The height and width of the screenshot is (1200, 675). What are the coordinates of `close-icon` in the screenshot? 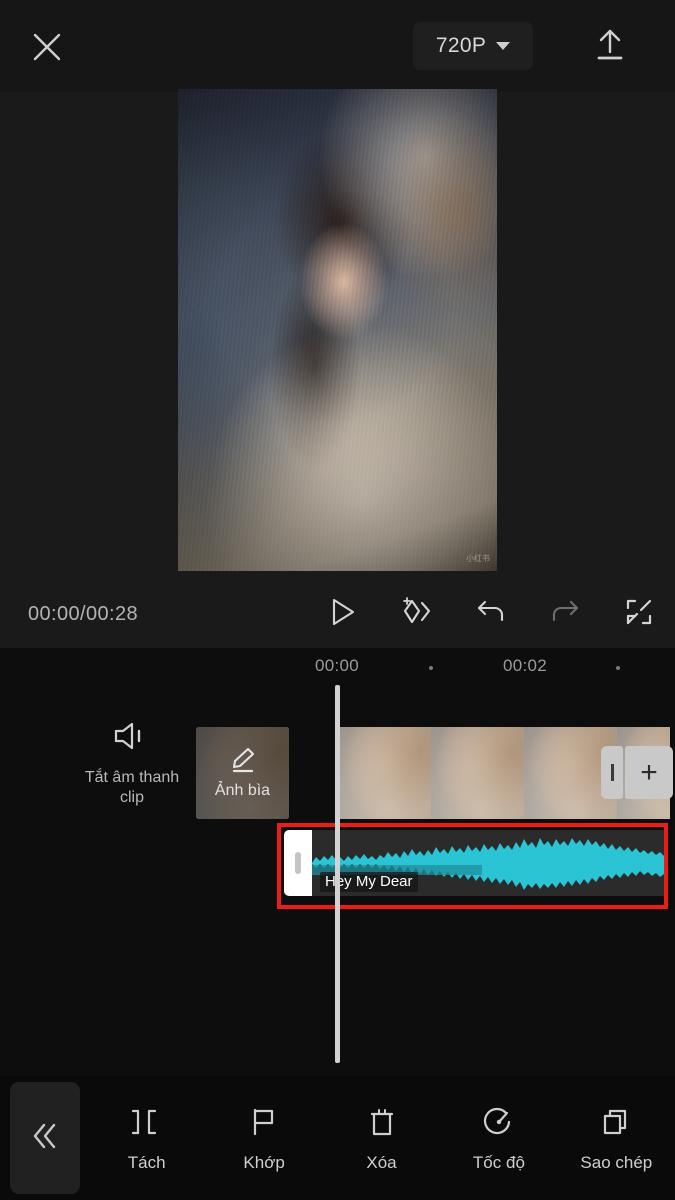 It's located at (47, 47).